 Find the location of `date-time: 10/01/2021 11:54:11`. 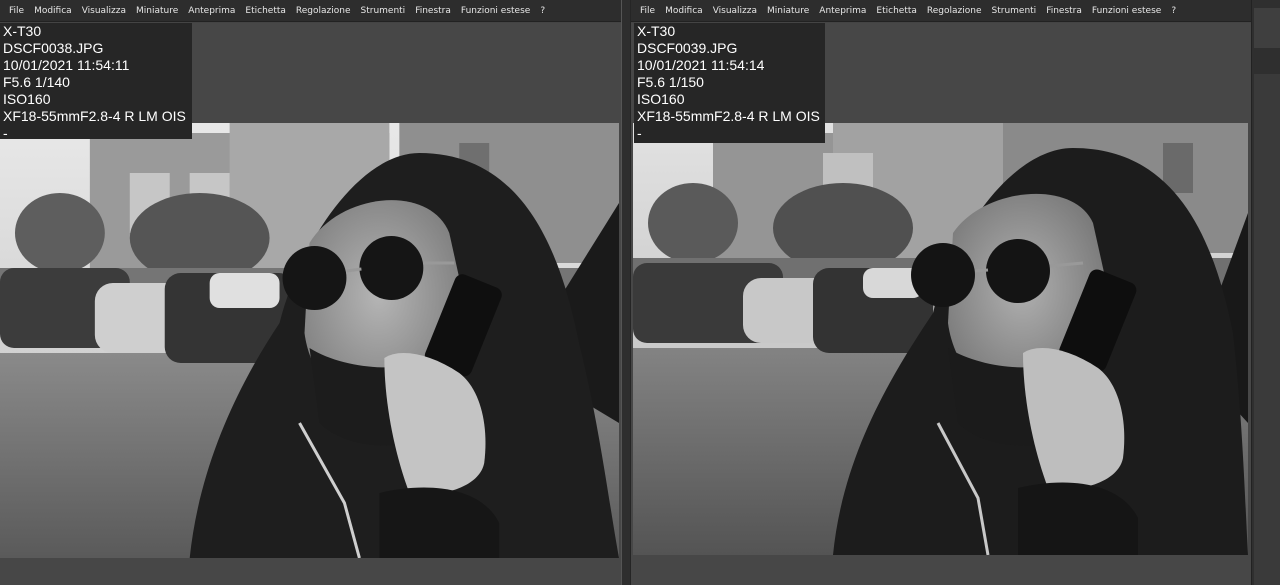

date-time: 10/01/2021 11:54:11 is located at coordinates (66, 65).